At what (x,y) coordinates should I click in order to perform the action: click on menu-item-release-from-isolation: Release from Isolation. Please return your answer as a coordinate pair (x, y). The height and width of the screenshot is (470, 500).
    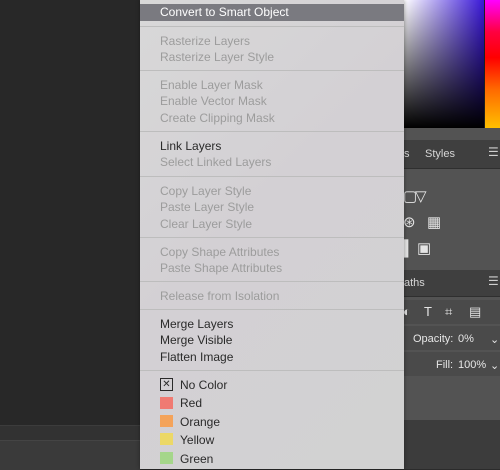
    Looking at the image, I should click on (220, 296).